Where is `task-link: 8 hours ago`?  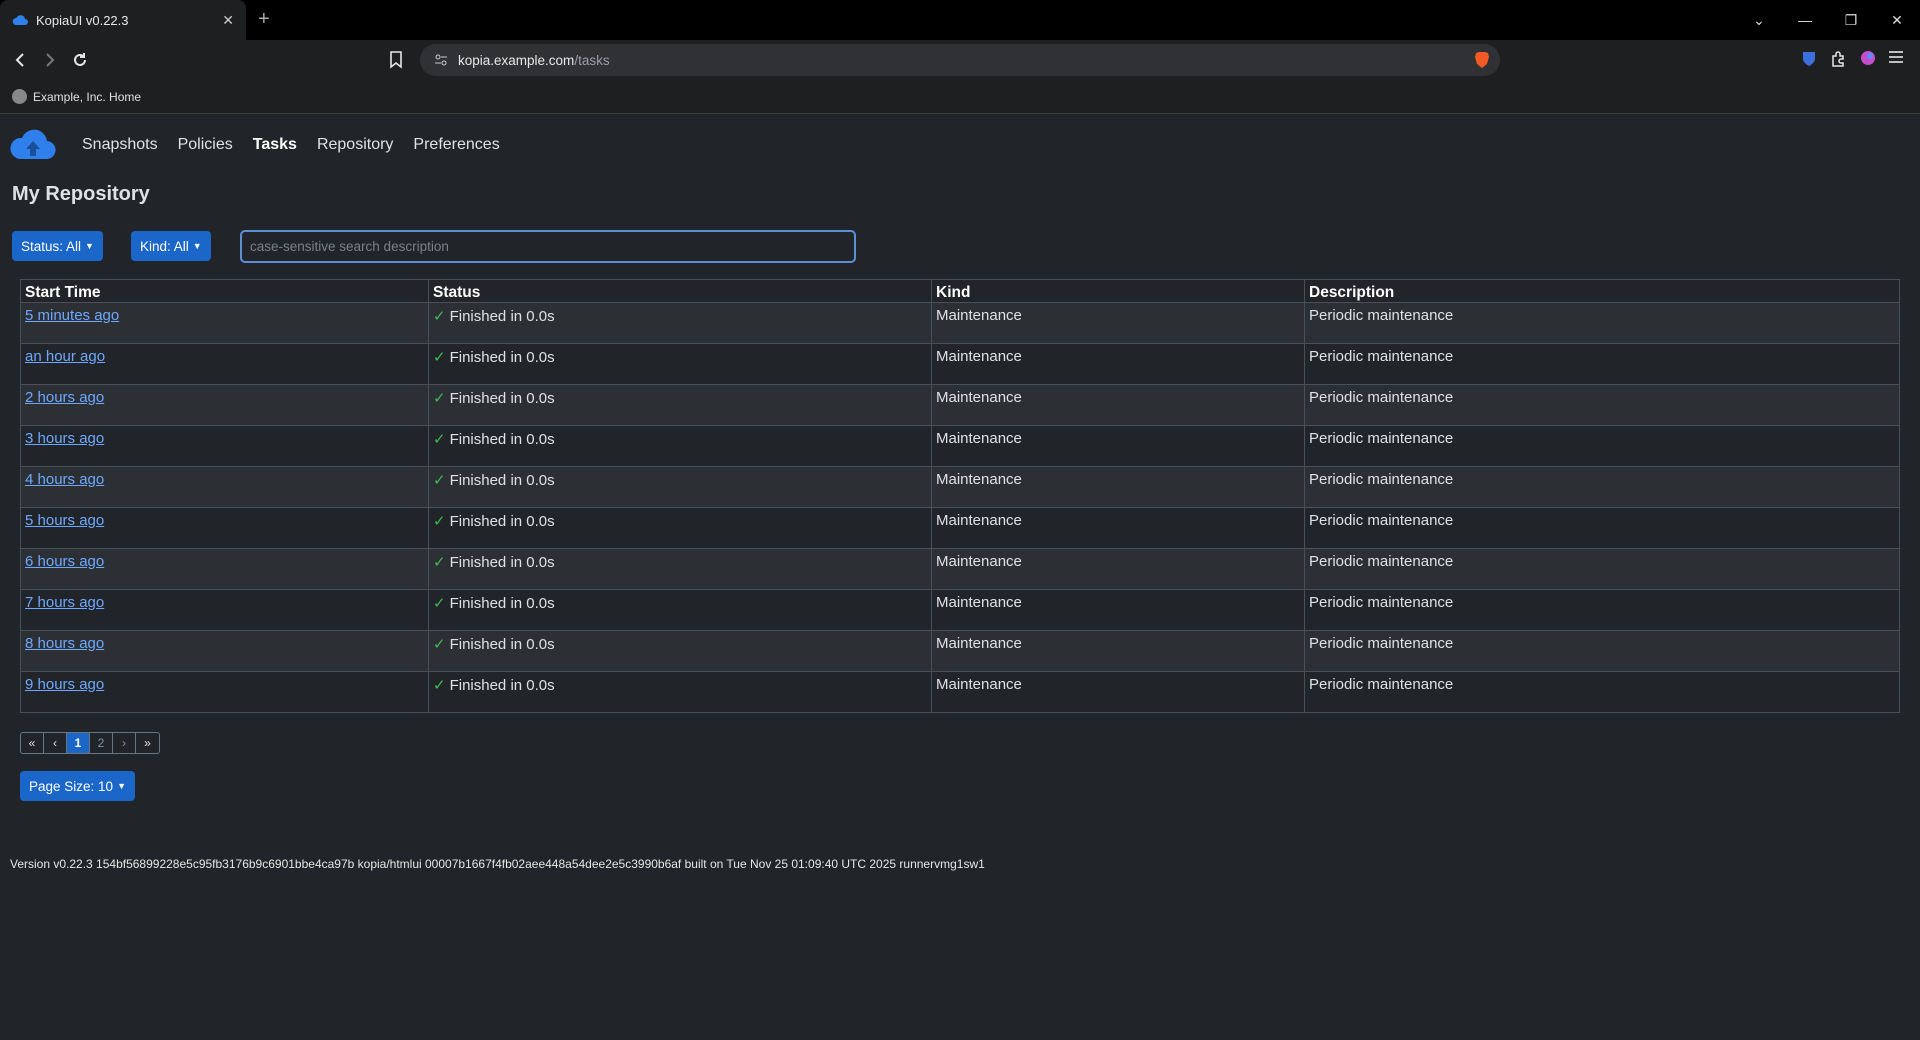 task-link: 8 hours ago is located at coordinates (64, 643).